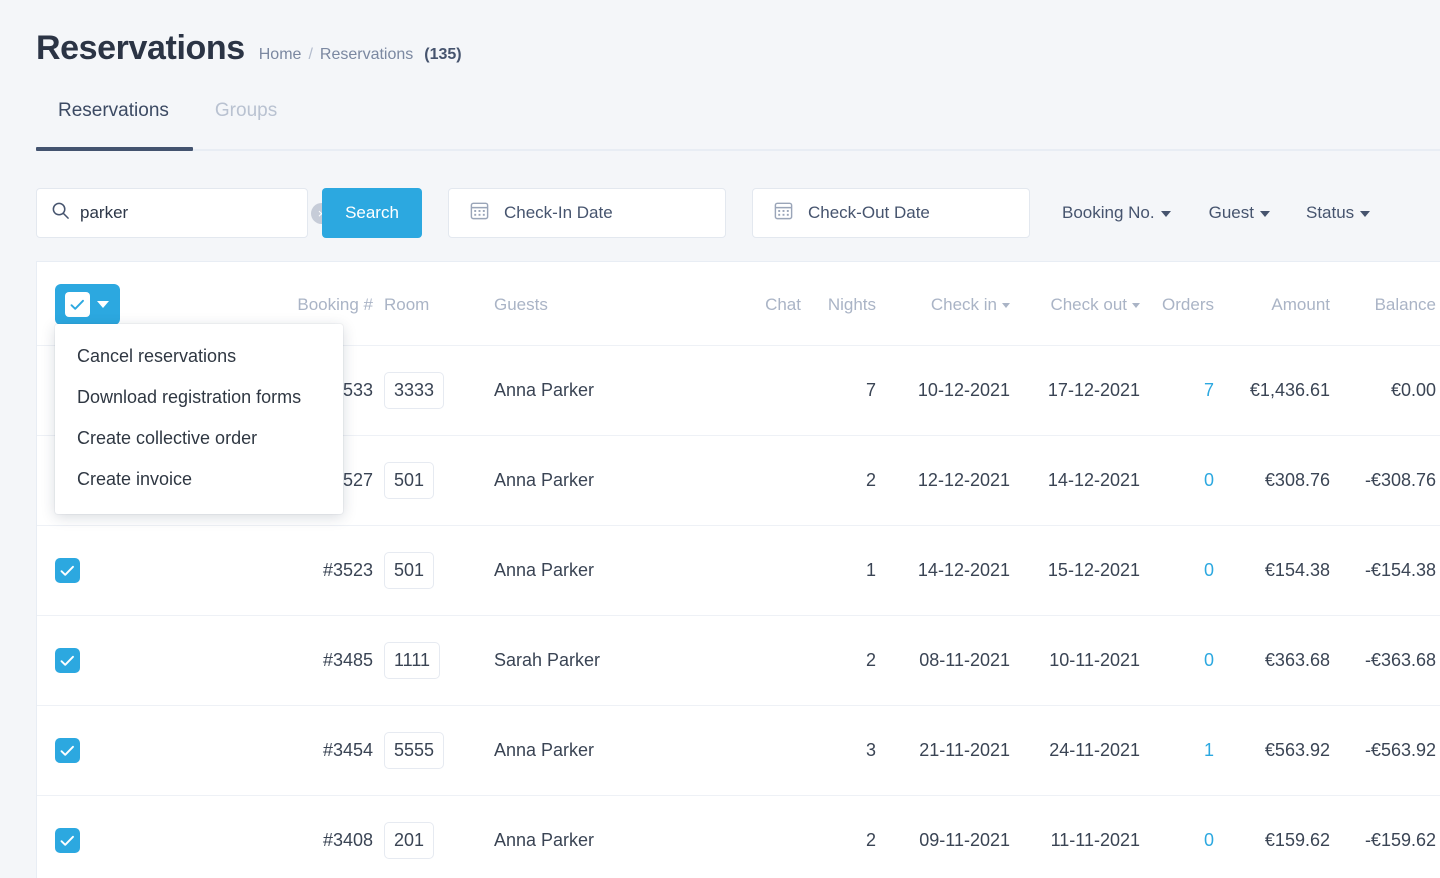 Image resolution: width=1440 pixels, height=878 pixels. I want to click on checkout-date-label: Check-Out Date, so click(869, 212).